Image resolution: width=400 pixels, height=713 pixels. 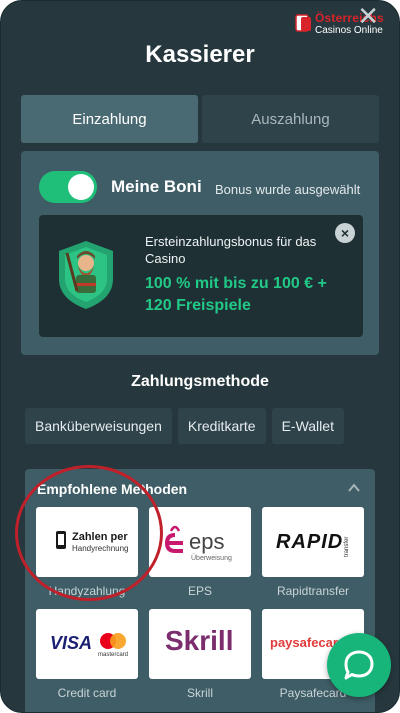 What do you see at coordinates (236, 294) in the screenshot?
I see `bonus-offer: 100 % mit bis zu 100 € + 120 Freispiele` at bounding box center [236, 294].